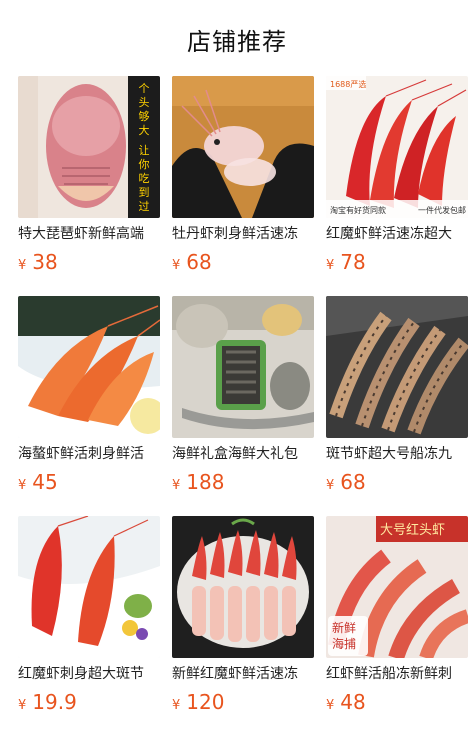 The height and width of the screenshot is (738, 474). I want to click on product-price: ¥48, so click(346, 702).